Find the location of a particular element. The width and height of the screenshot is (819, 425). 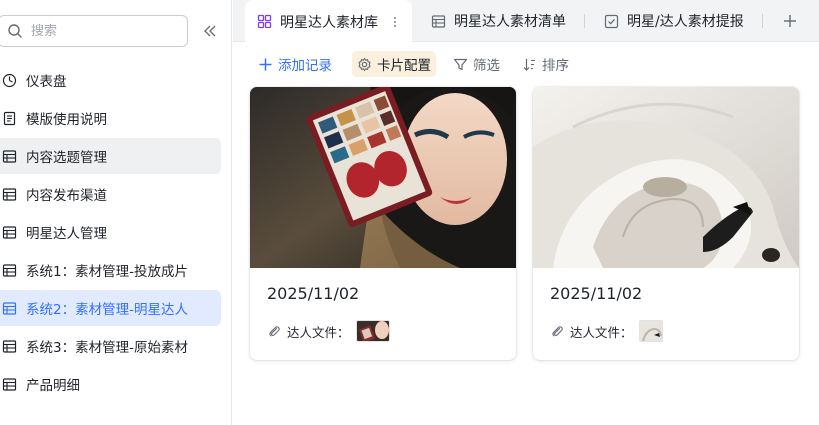

sidebar-item-label: 内容选题管理 is located at coordinates (66, 158).